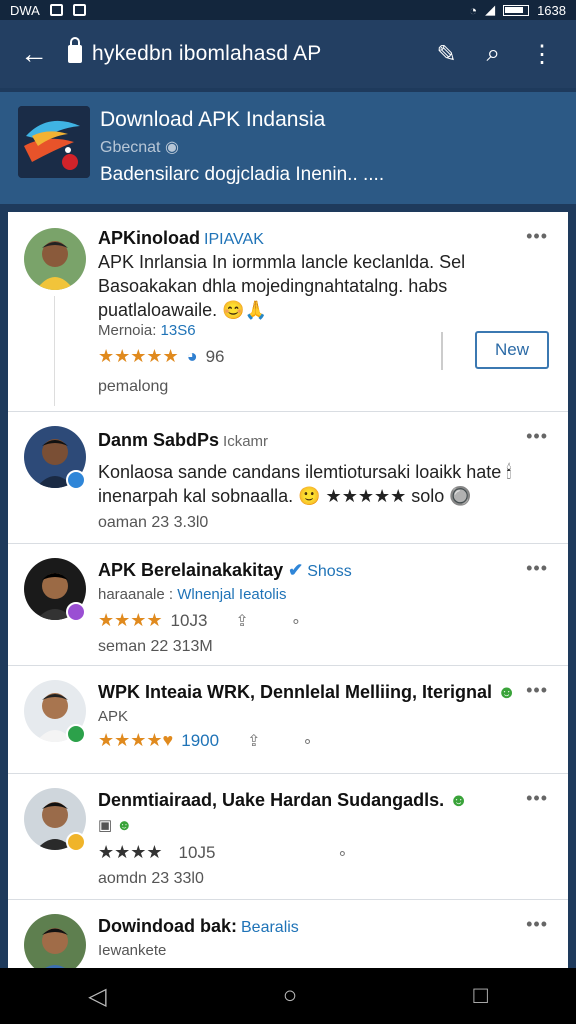 The image size is (576, 1024). I want to click on rating-stars: ★★★★ 10J5 ∘, so click(223, 852).